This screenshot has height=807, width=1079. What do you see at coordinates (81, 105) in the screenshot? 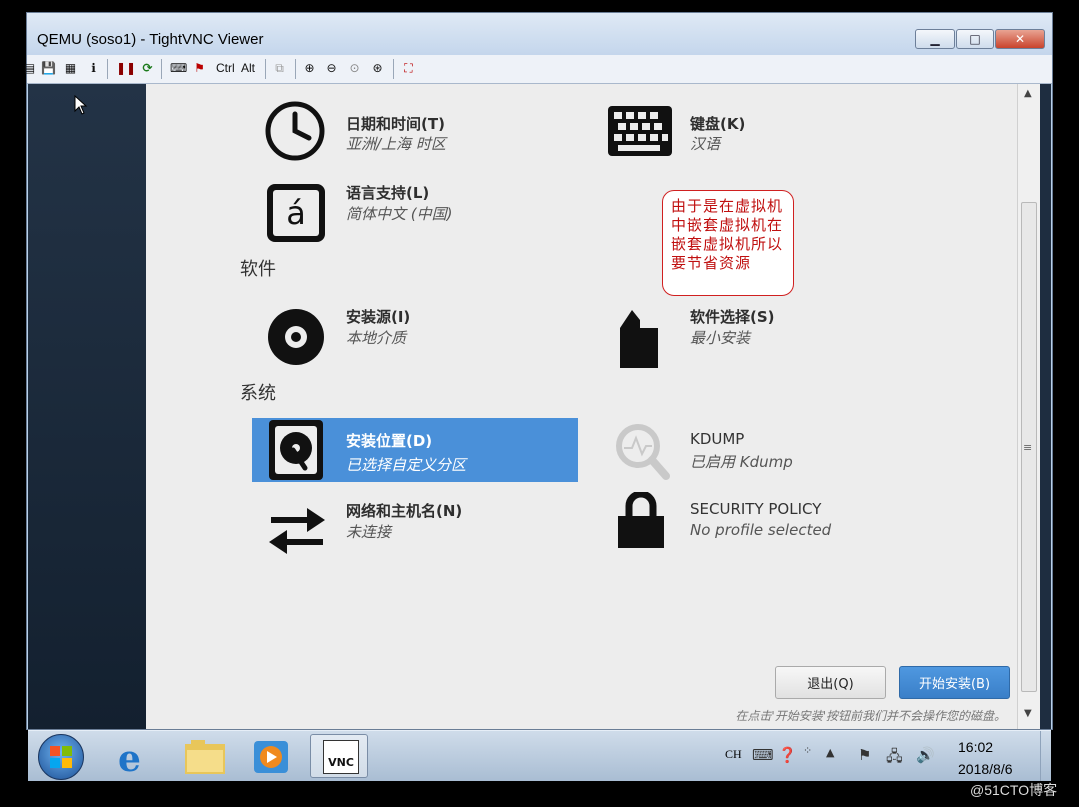
I see `mouse-cursor-icon` at bounding box center [81, 105].